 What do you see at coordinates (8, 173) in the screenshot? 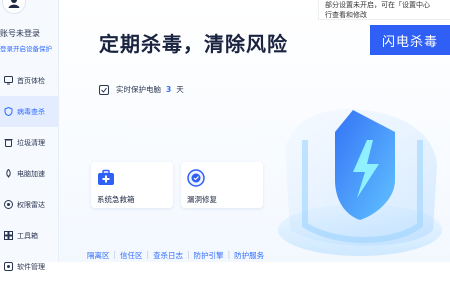
I see `rocket-icon` at bounding box center [8, 173].